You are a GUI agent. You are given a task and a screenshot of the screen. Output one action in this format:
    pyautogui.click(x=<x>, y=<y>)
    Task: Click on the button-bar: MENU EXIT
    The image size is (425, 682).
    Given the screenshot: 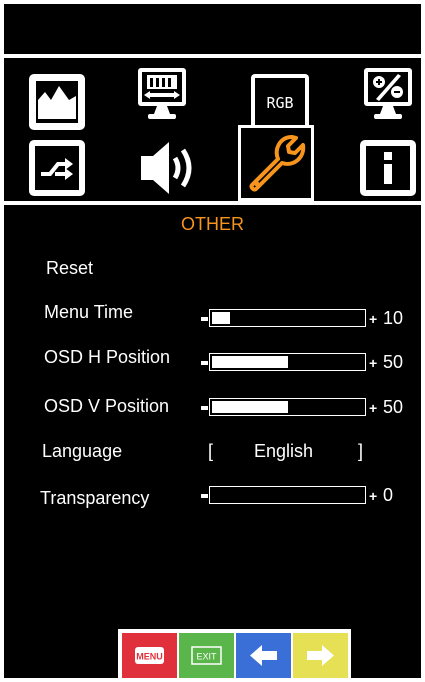 What is the action you would take?
    pyautogui.click(x=234, y=653)
    